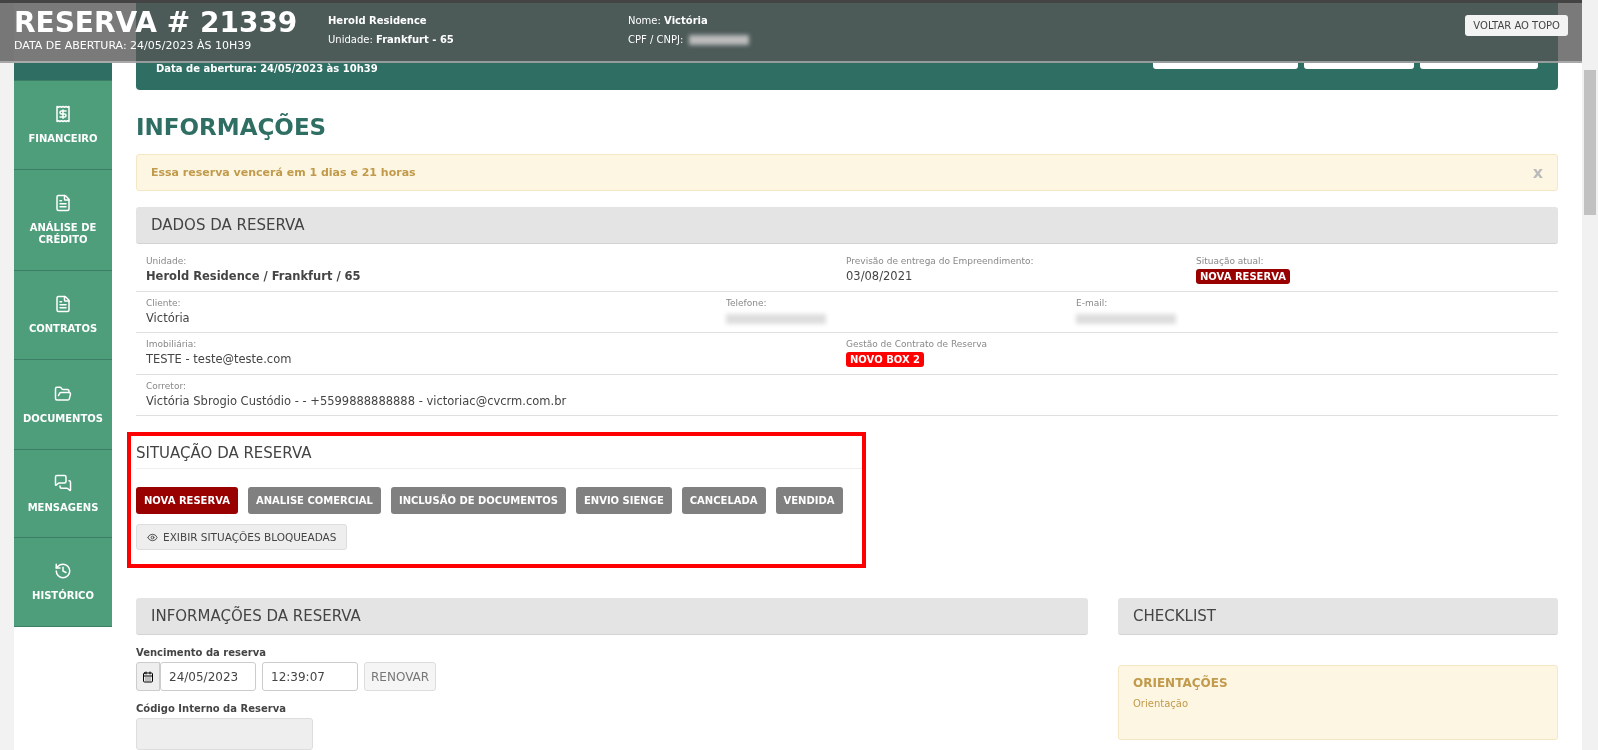  What do you see at coordinates (719, 39) in the screenshot?
I see `blurred-value` at bounding box center [719, 39].